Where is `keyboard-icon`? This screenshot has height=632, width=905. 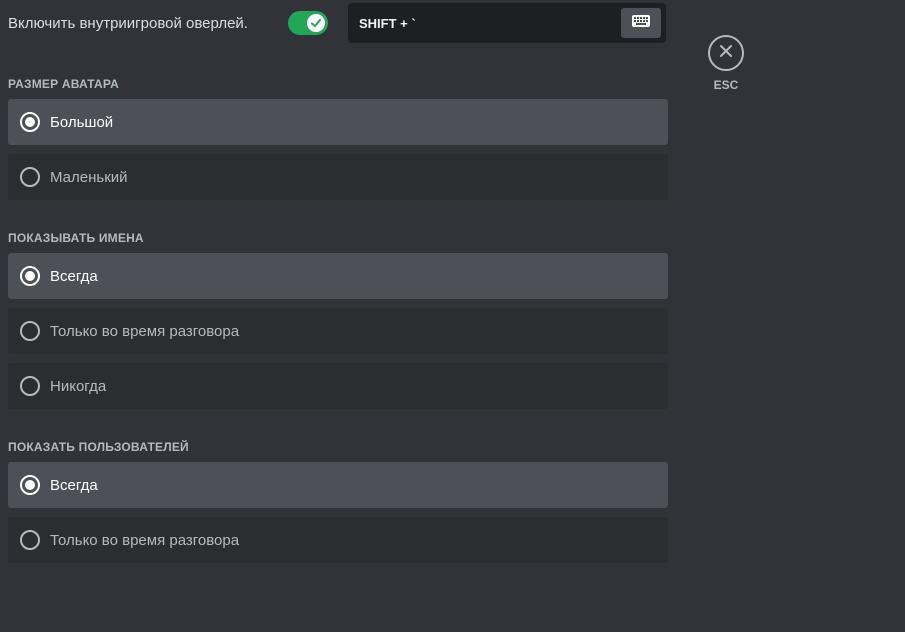 keyboard-icon is located at coordinates (641, 23).